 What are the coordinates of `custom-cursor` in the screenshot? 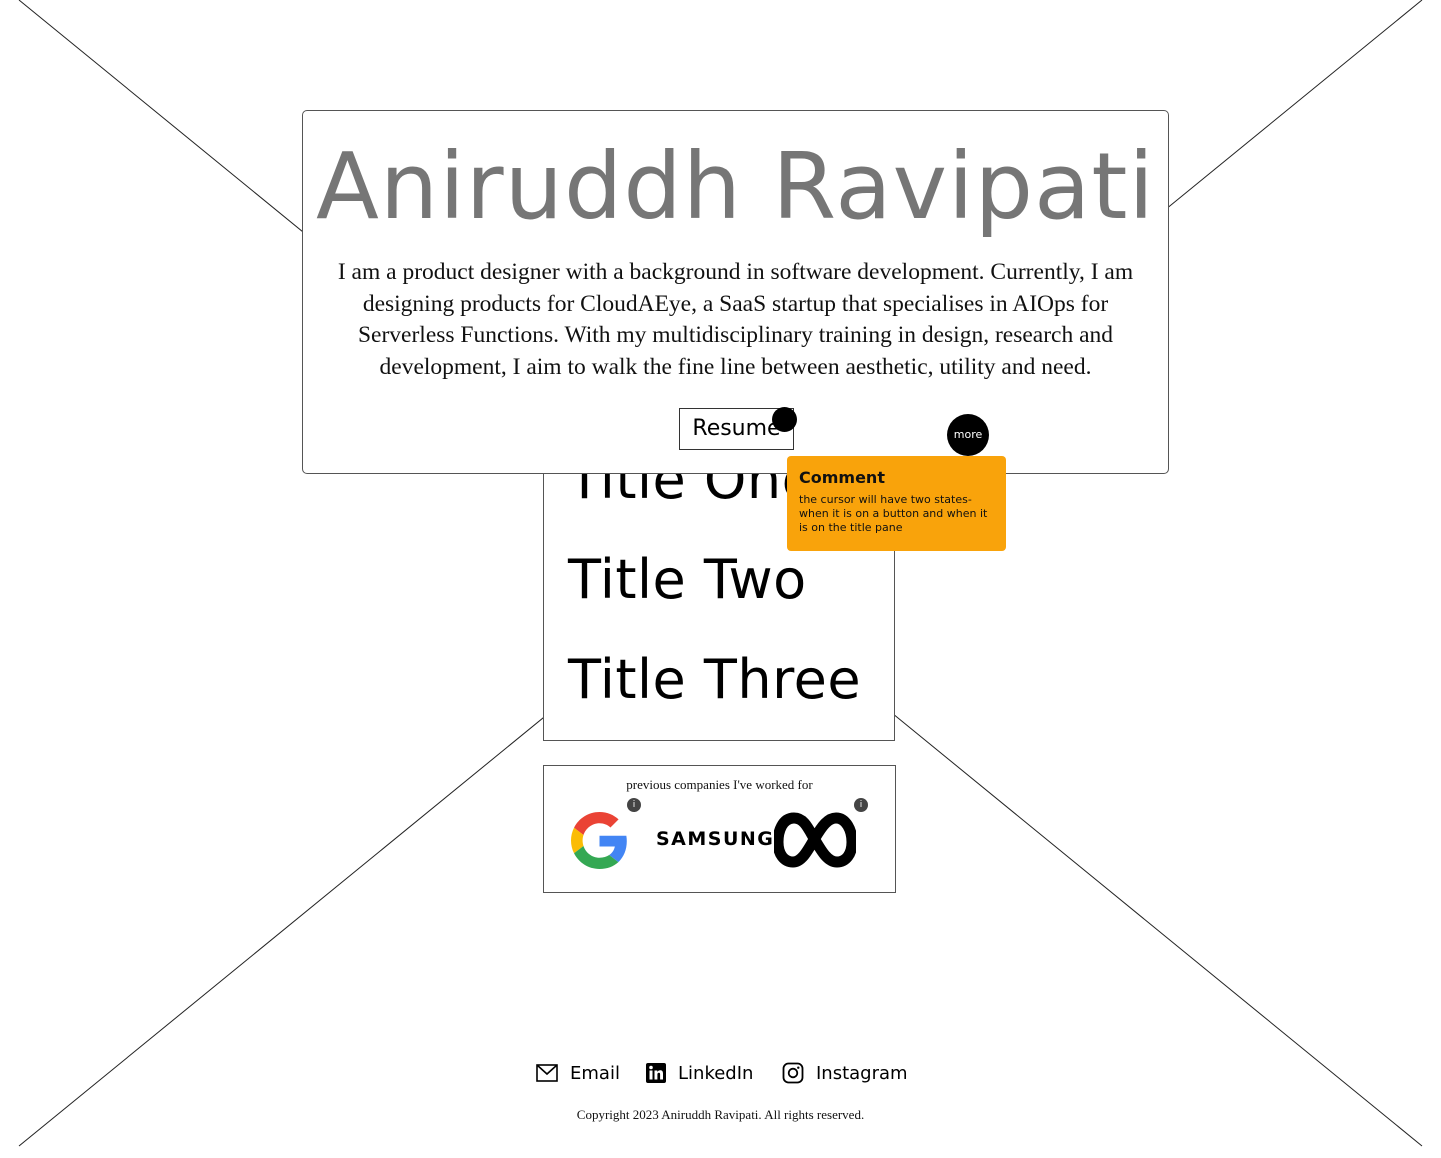 It's located at (784, 419).